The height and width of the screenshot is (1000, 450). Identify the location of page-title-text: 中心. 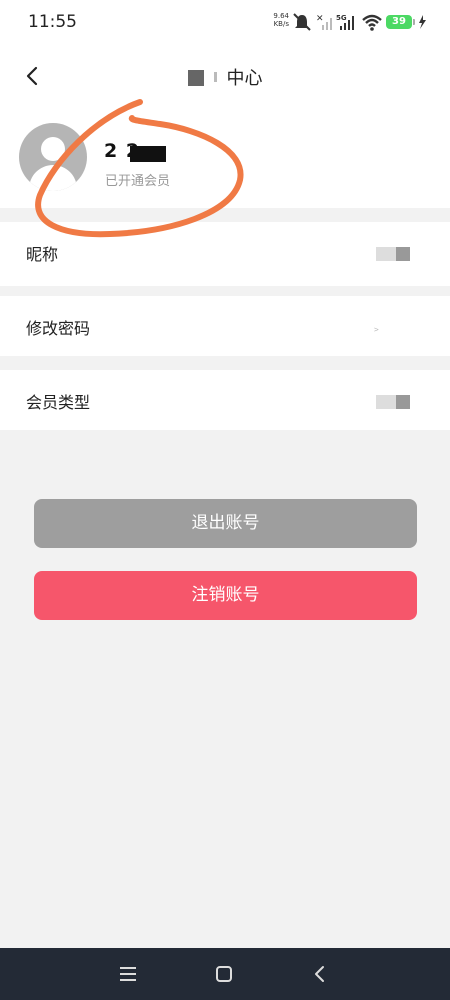
(244, 78).